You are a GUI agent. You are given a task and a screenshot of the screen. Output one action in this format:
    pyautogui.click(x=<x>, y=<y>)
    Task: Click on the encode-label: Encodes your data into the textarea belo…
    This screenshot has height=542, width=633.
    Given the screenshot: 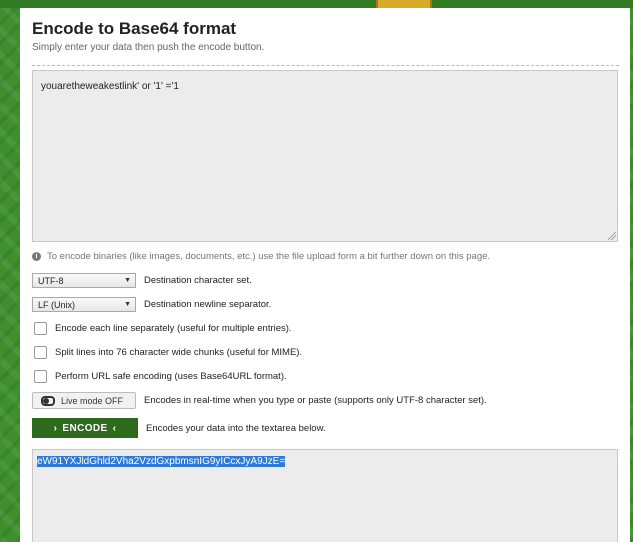 What is the action you would take?
    pyautogui.click(x=236, y=428)
    